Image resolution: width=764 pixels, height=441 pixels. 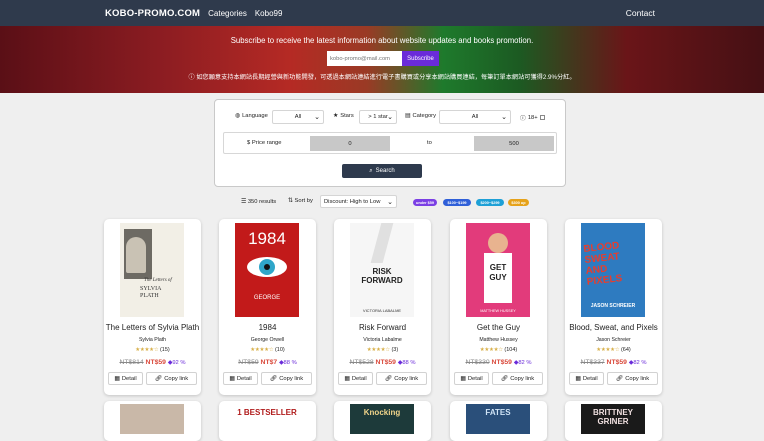 I want to click on language-value: All, so click(x=298, y=117).